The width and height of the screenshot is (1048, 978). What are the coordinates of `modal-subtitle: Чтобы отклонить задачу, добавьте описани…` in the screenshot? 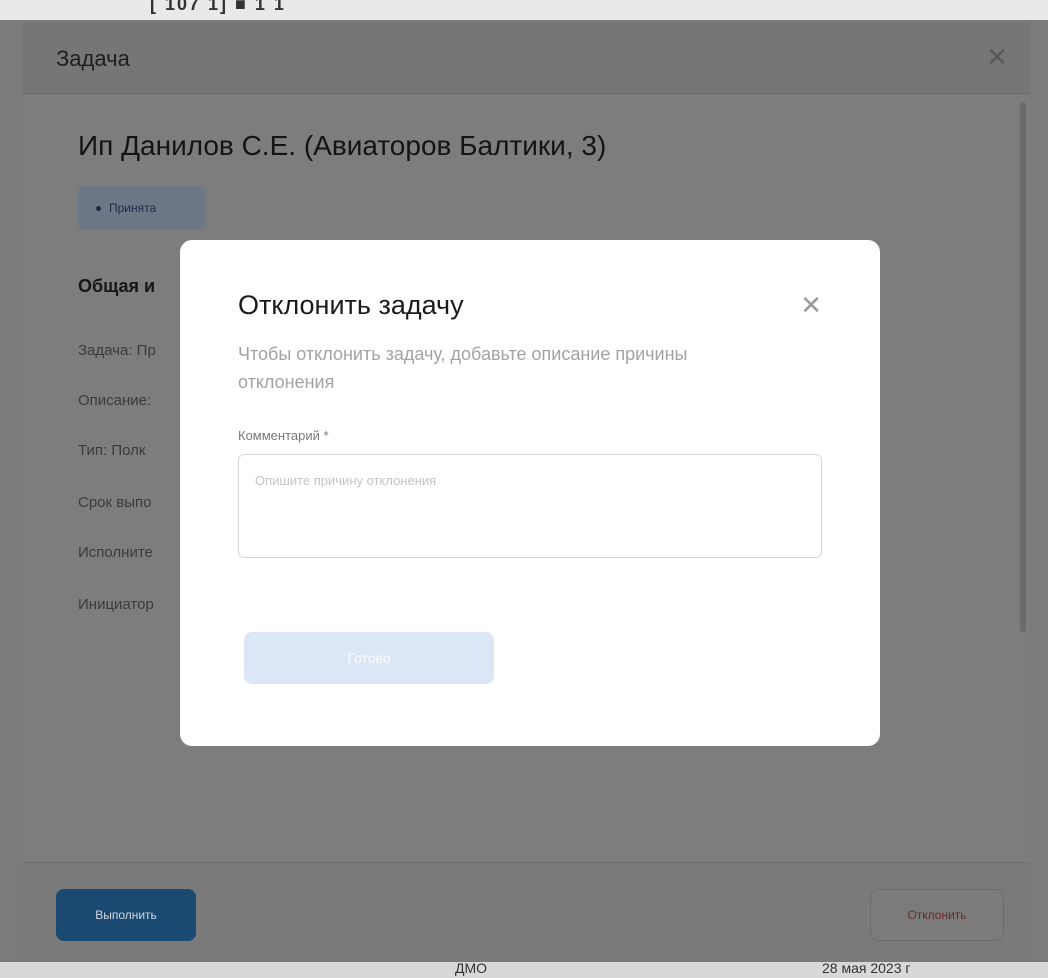 It's located at (463, 368).